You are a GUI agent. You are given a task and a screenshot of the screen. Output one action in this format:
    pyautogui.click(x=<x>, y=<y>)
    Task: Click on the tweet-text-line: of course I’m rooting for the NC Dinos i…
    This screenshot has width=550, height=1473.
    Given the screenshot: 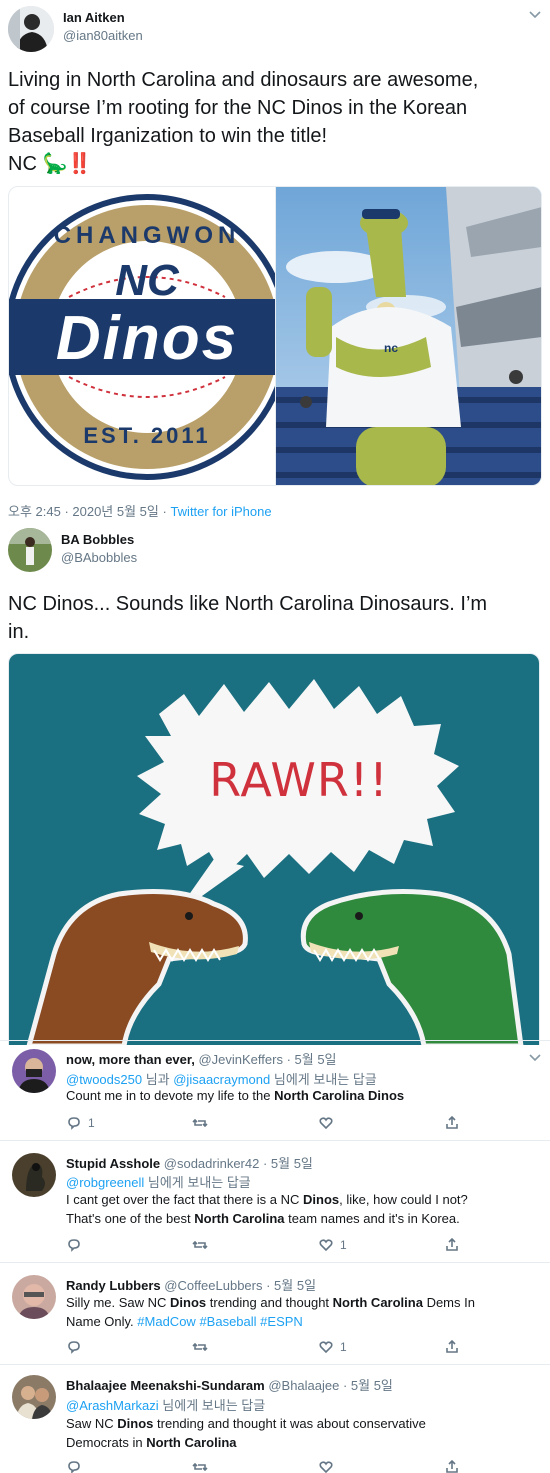 What is the action you would take?
    pyautogui.click(x=238, y=108)
    